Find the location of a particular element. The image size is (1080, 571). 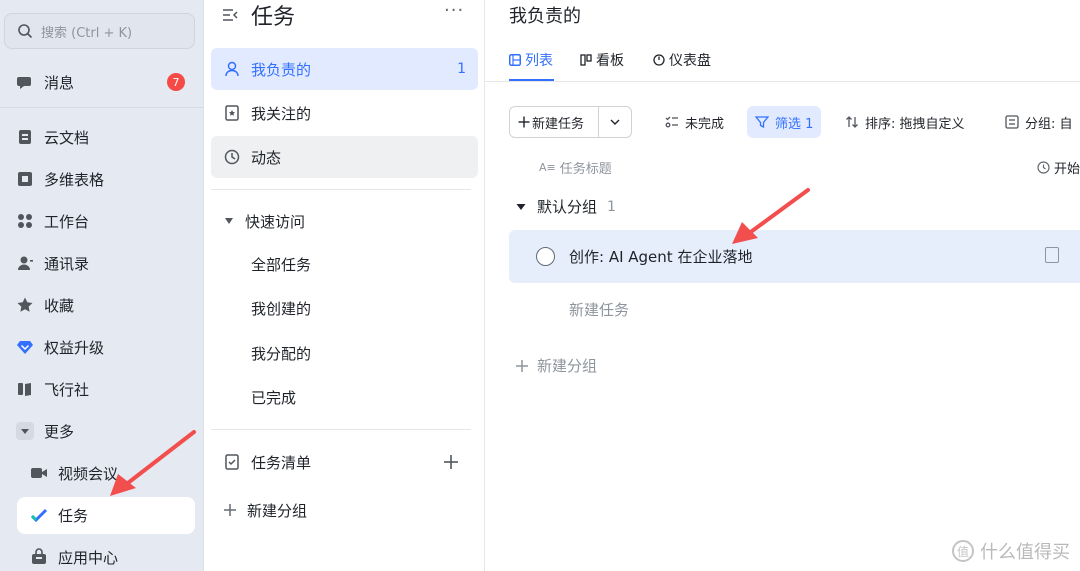

tab-kanban: 看板 is located at coordinates (602, 60).